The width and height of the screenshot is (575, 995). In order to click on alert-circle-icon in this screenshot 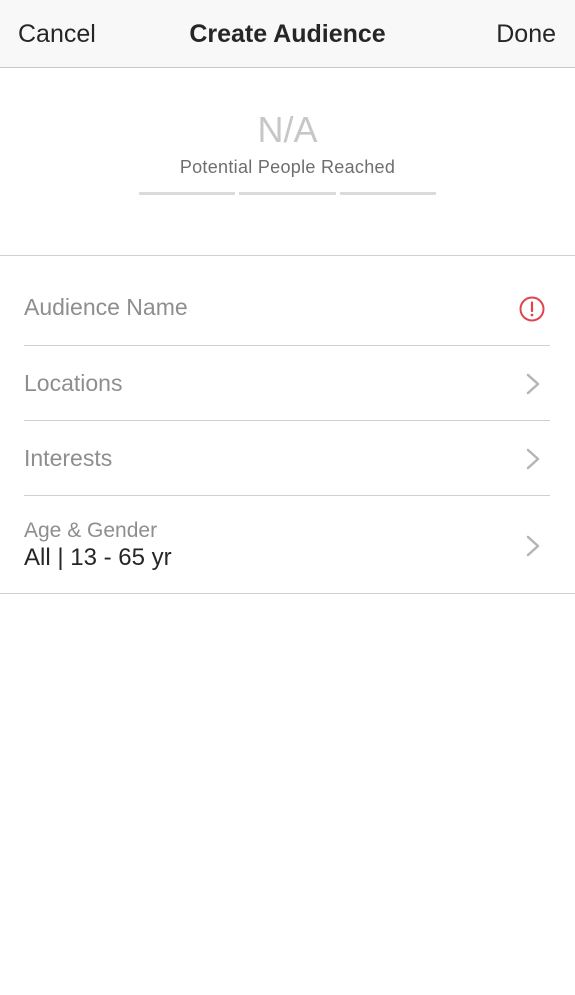, I will do `click(532, 309)`.